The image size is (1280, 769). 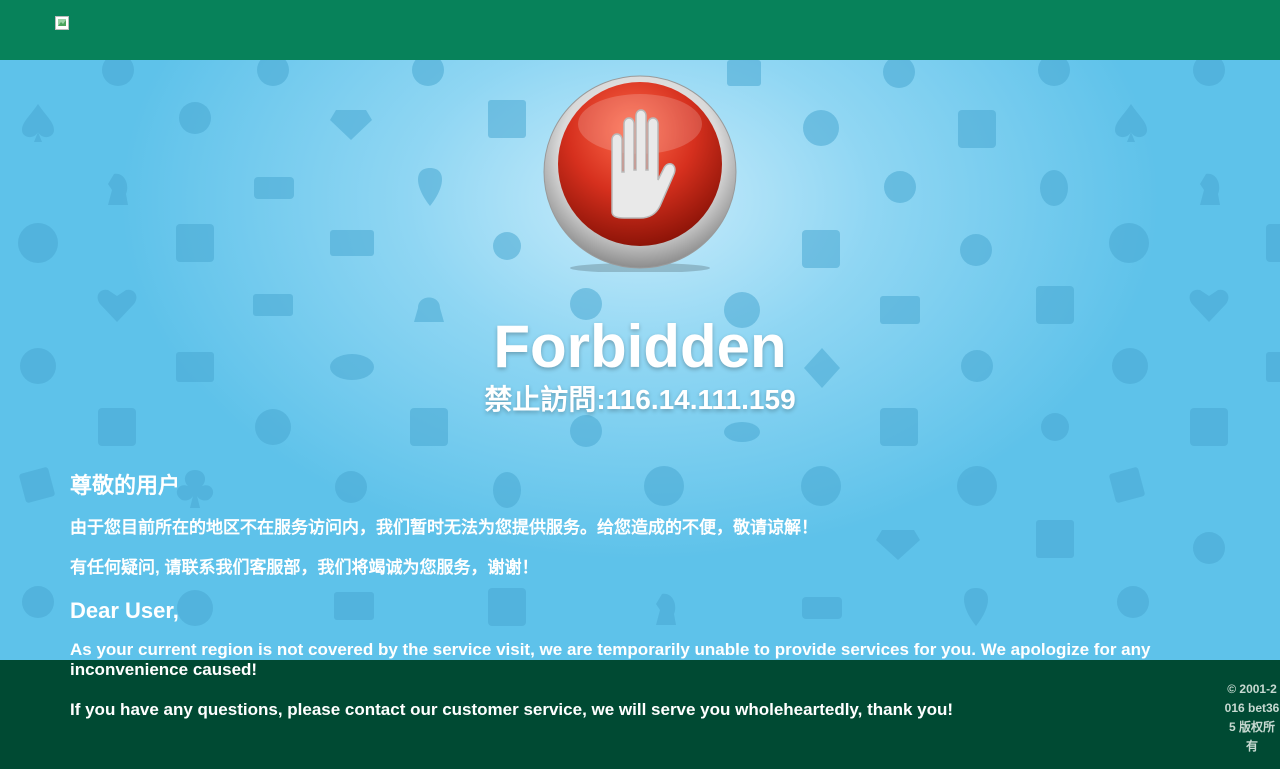 I want to click on copyright-text: © 2001-2016 bet365 版权所有, so click(x=1252, y=717).